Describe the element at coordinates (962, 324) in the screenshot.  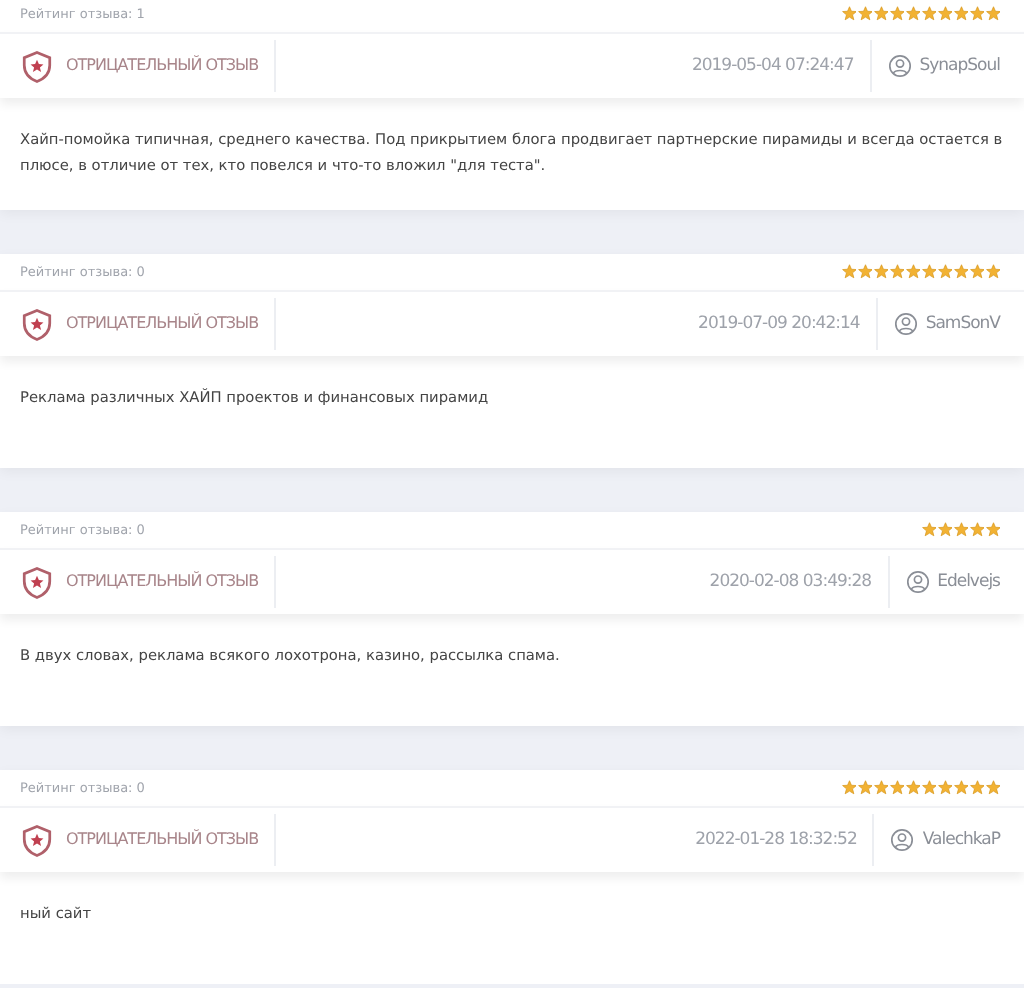
I see `author-name: SamSonV` at that location.